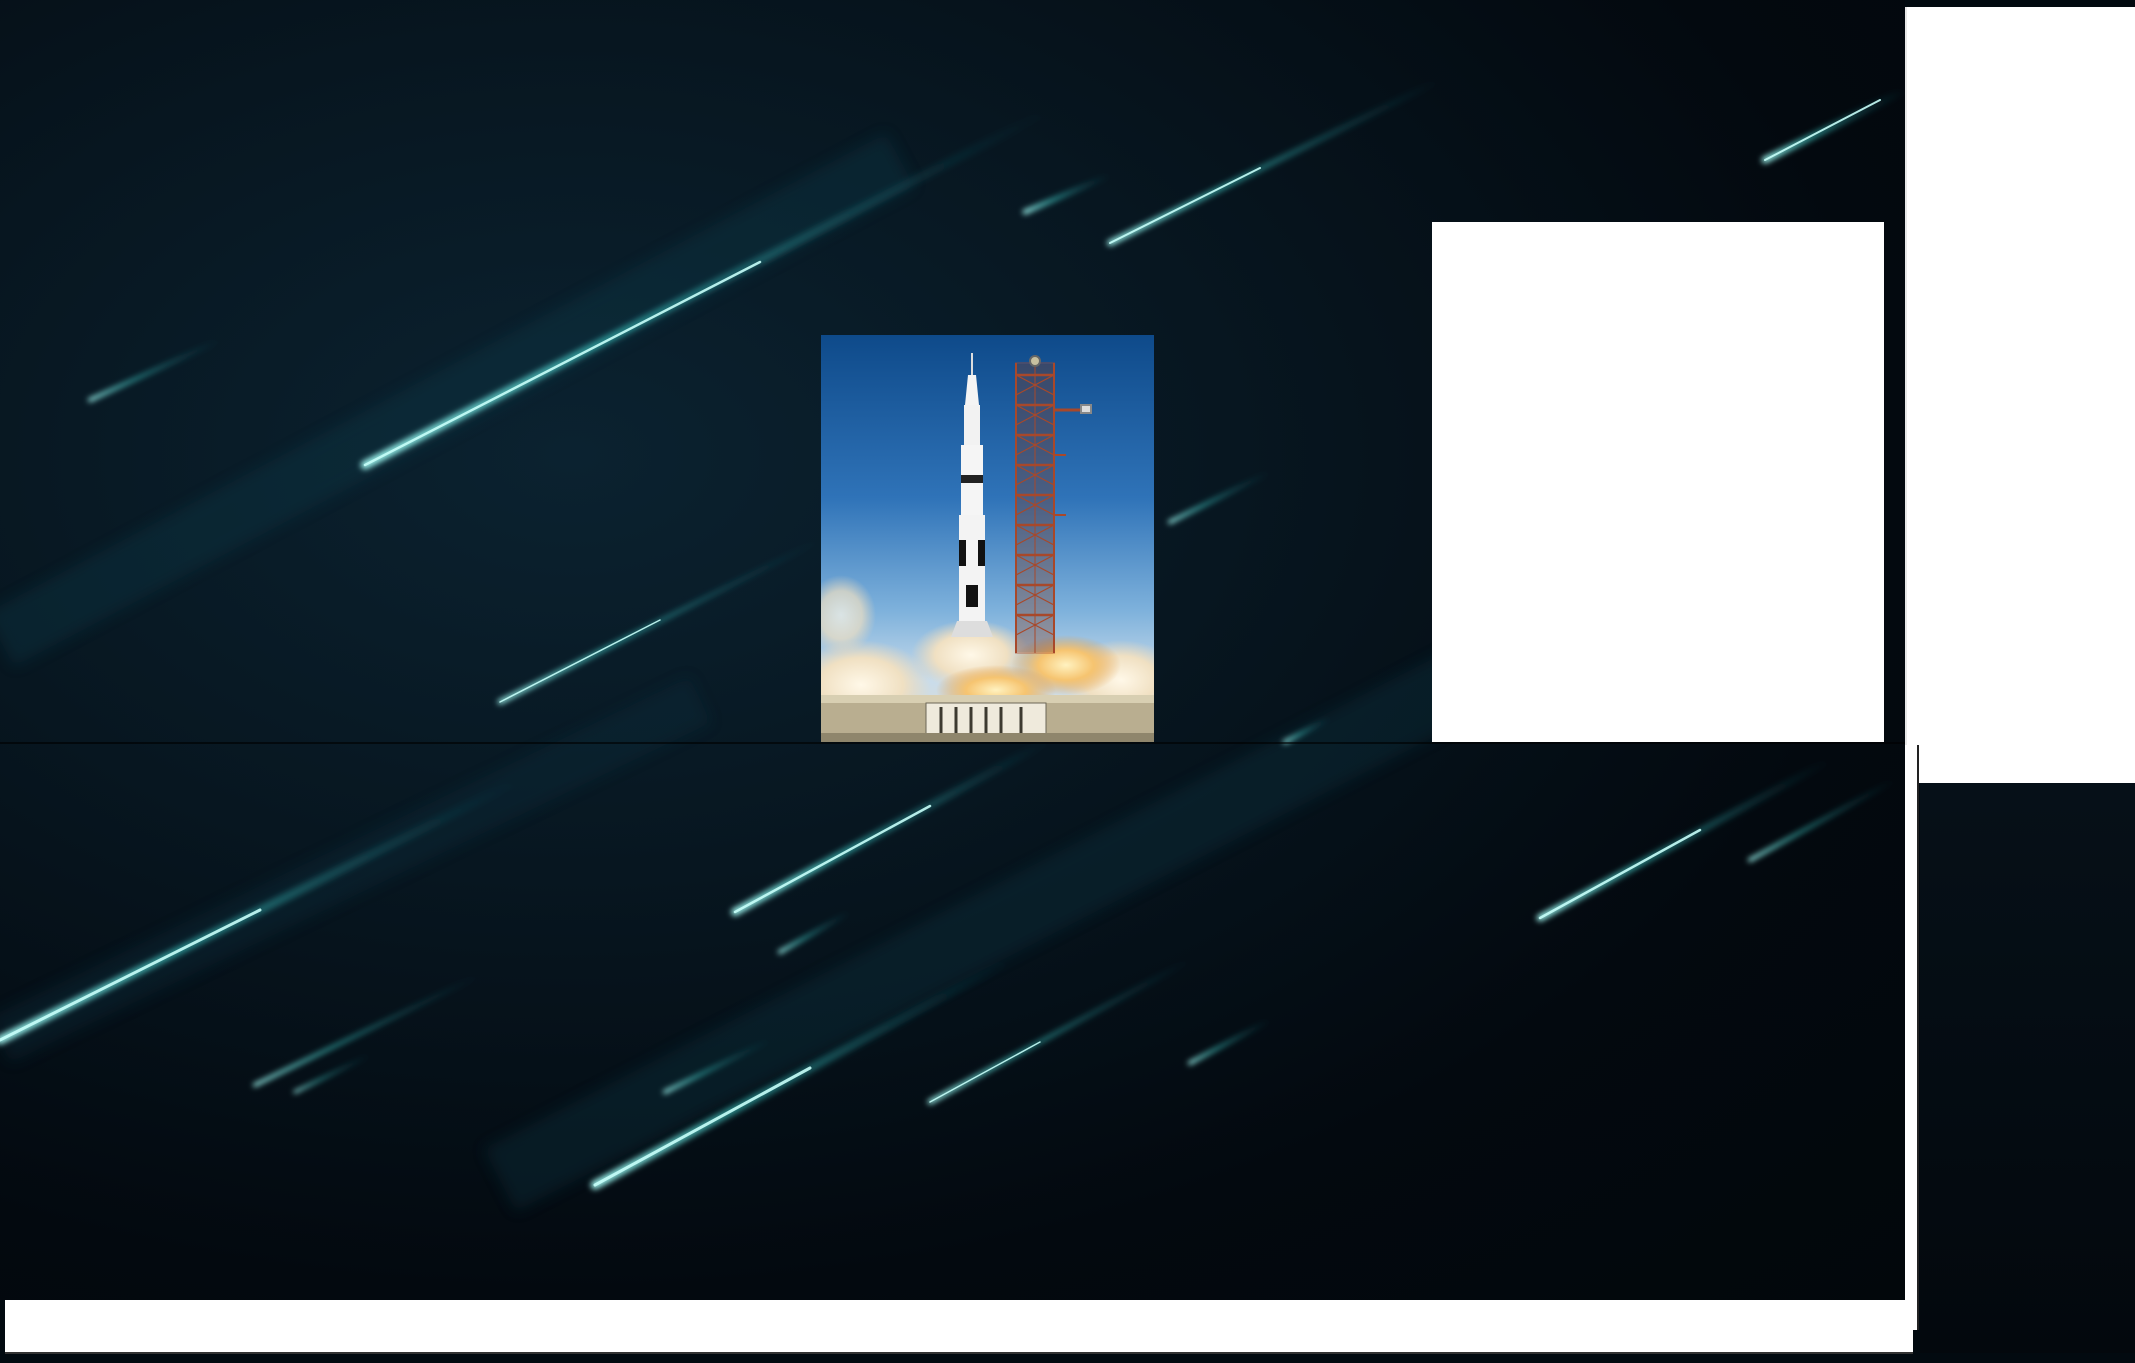 The image size is (2135, 1363). Describe the element at coordinates (2027, 1068) in the screenshot. I see `space-background-right` at that location.